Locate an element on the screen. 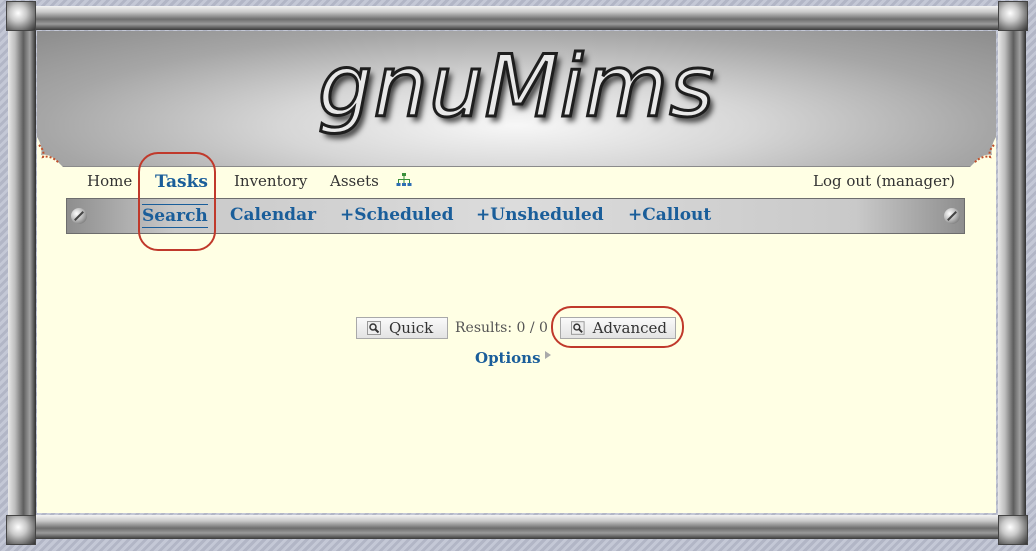  screw-left-icon is located at coordinates (79, 216).